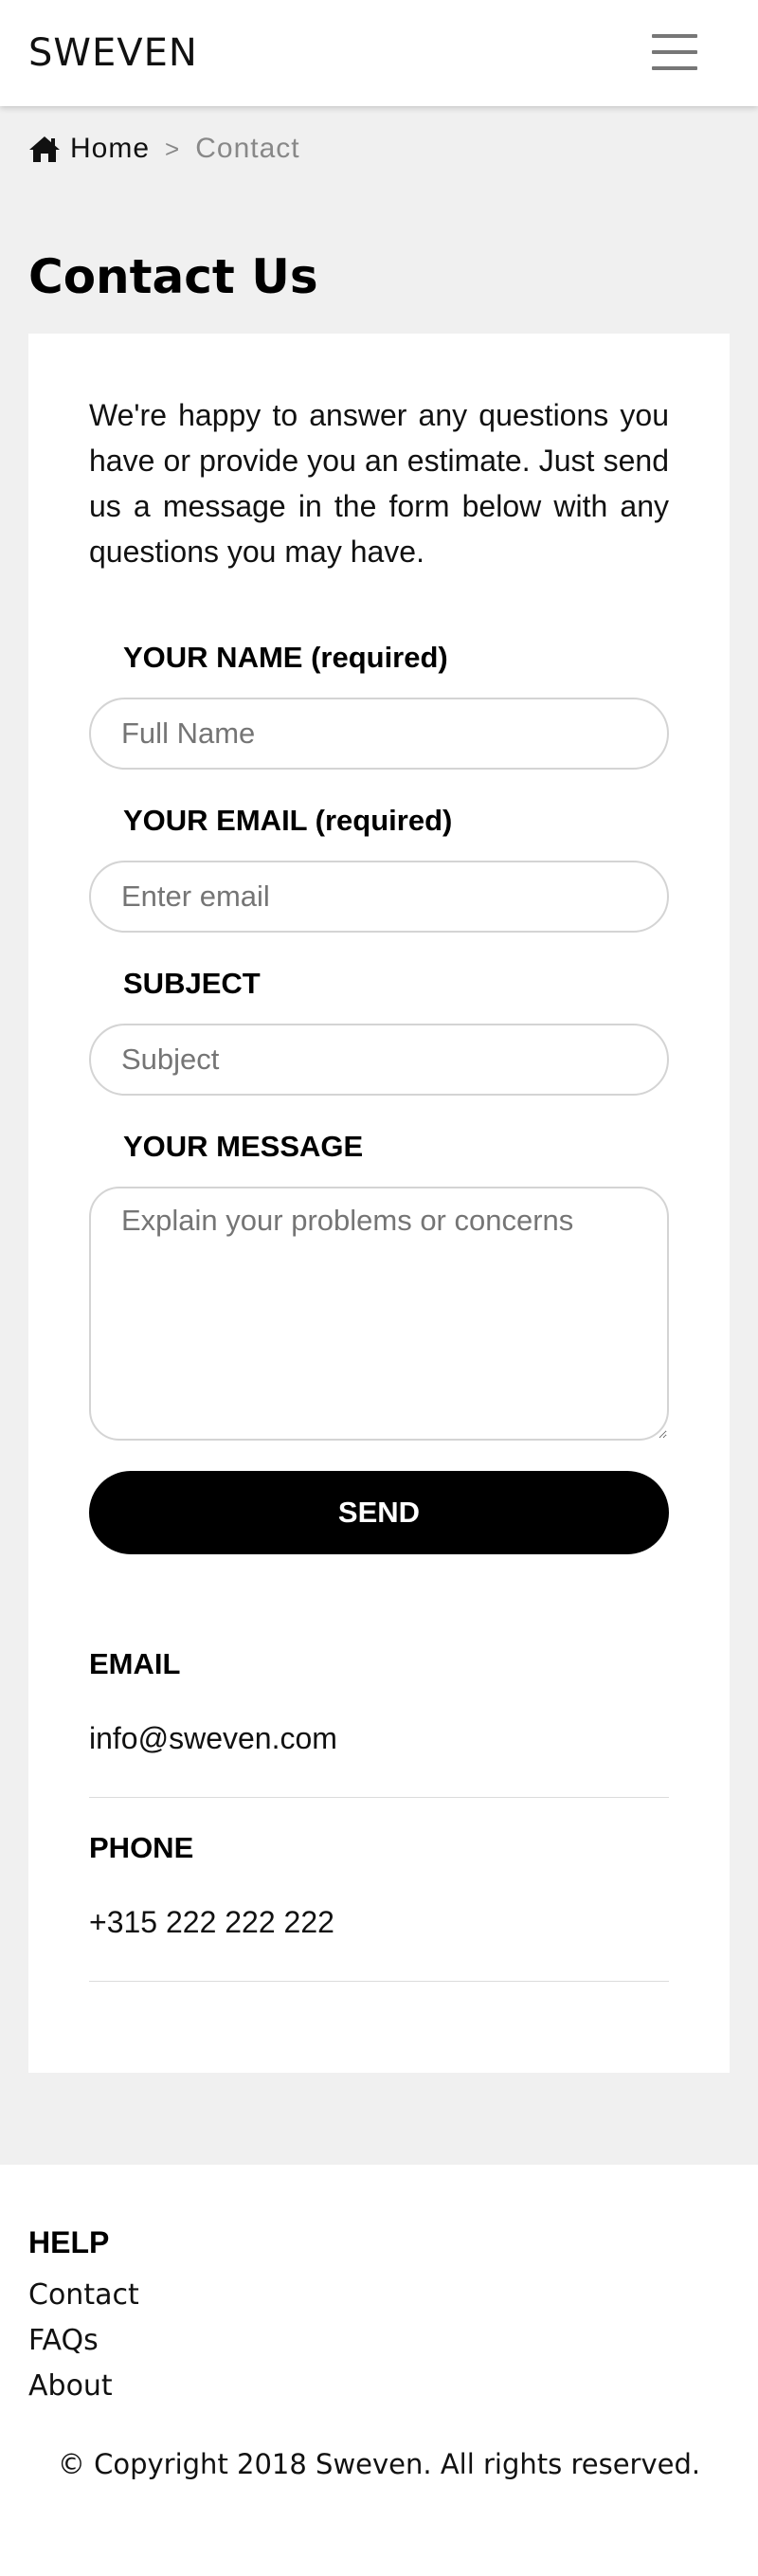  Describe the element at coordinates (247, 148) in the screenshot. I see `breadcrumb-current: Contact` at that location.